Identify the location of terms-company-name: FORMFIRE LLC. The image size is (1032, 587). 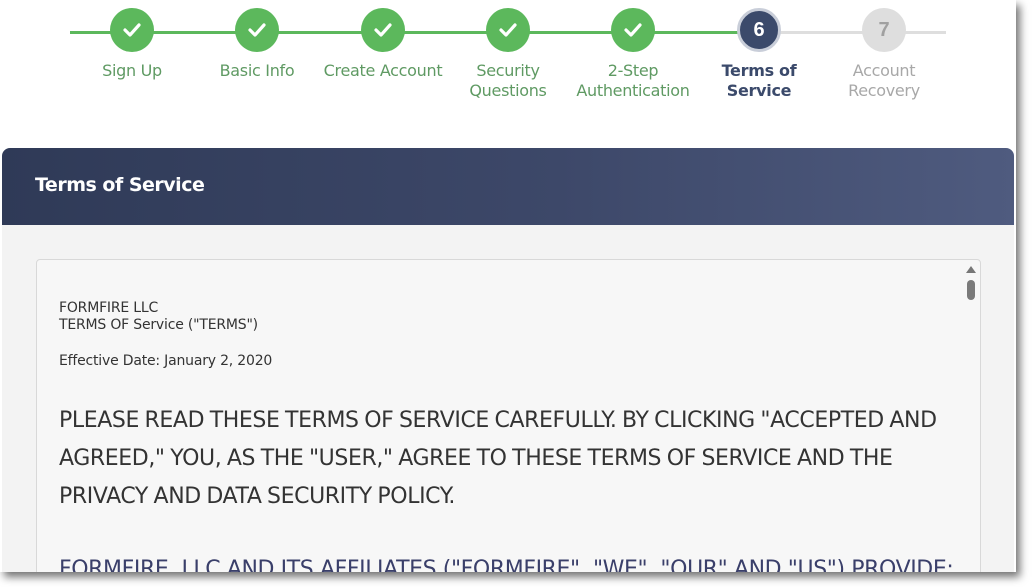
(109, 308).